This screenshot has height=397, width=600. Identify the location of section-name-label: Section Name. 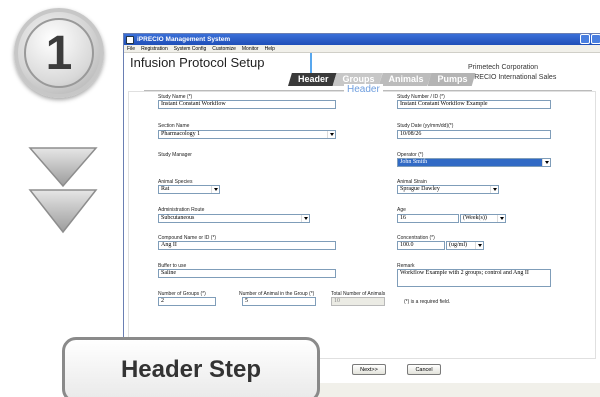
(174, 126).